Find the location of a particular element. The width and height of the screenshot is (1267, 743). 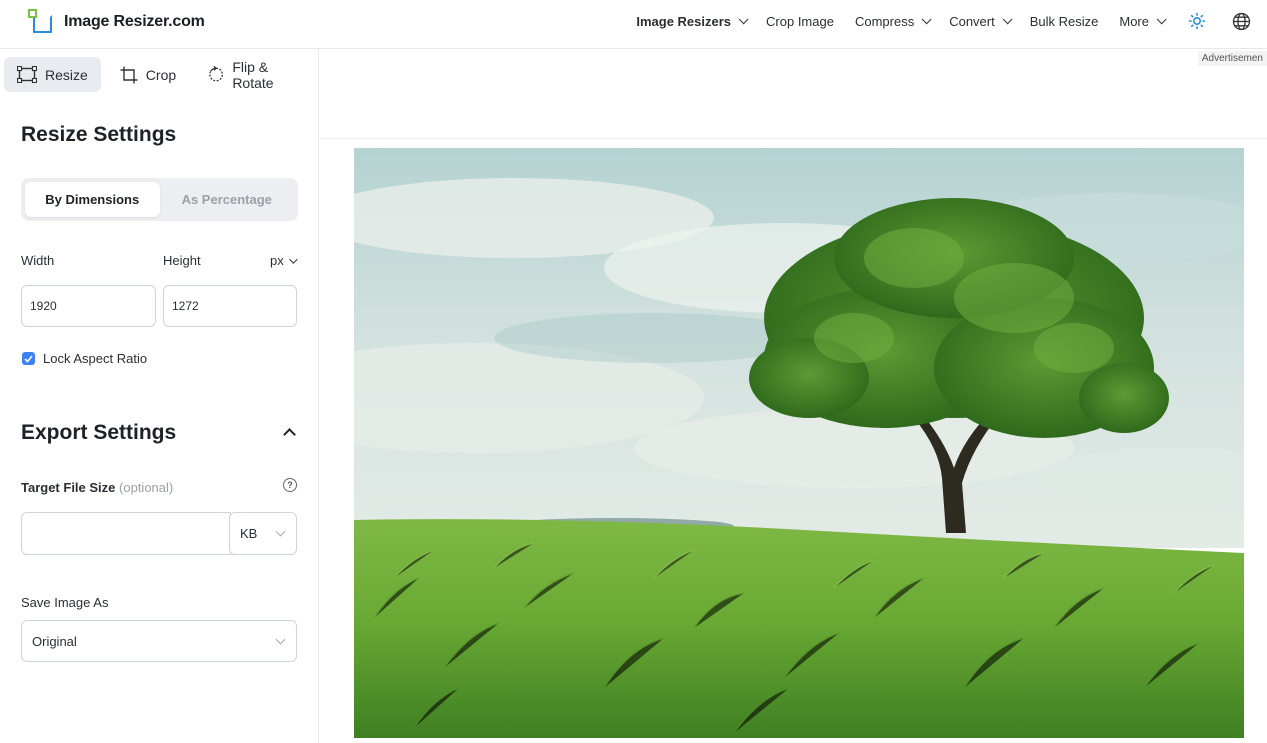

nav-convert: Convert is located at coordinates (981, 21).